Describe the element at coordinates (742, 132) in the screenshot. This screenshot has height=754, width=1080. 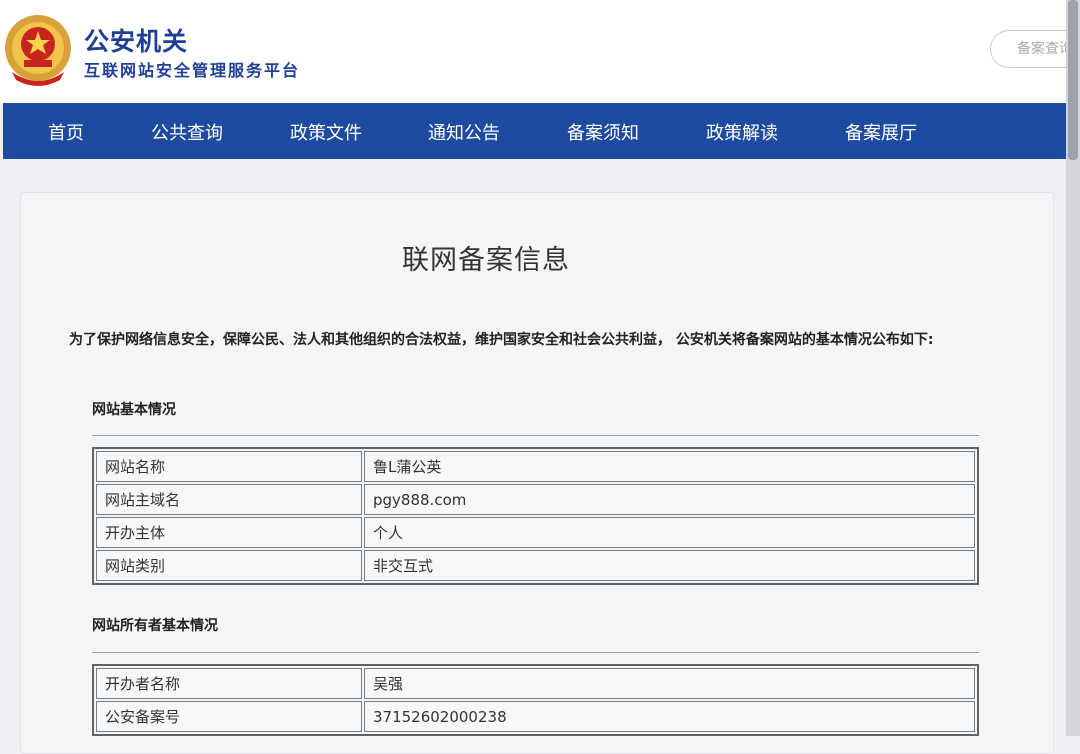
I see `nav-item-policy-interpretation: 政策解读` at that location.